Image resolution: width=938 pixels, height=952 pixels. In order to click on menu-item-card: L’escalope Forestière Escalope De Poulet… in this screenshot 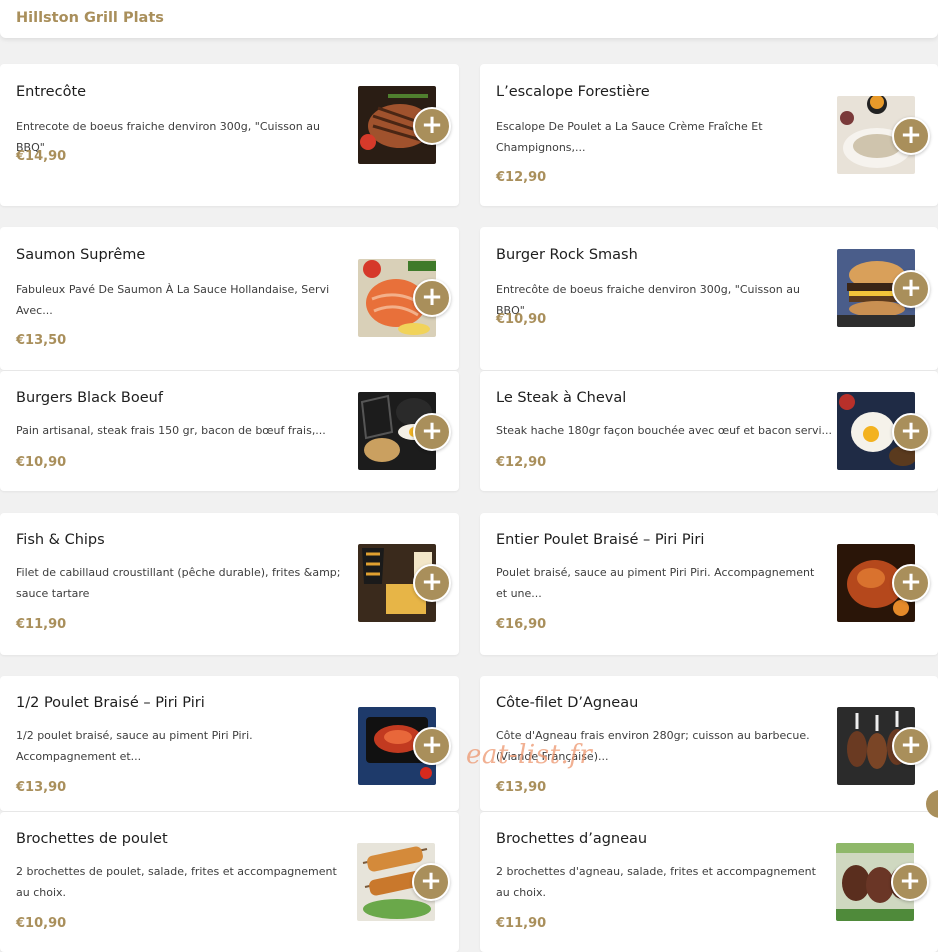, I will do `click(709, 135)`.